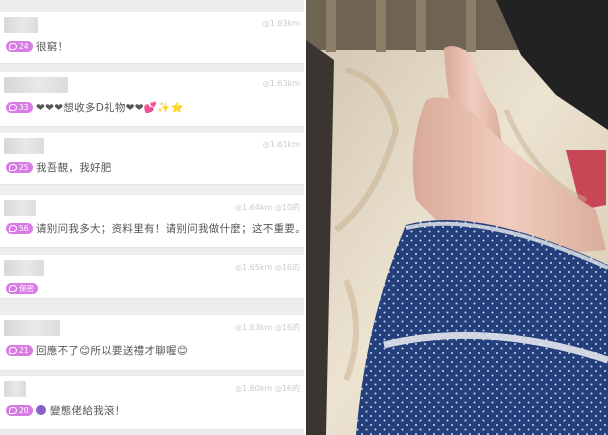 This screenshot has height=435, width=608. I want to click on list-item: ◎1.60km ◎16的 20 變態佬給我滾！, so click(152, 403).